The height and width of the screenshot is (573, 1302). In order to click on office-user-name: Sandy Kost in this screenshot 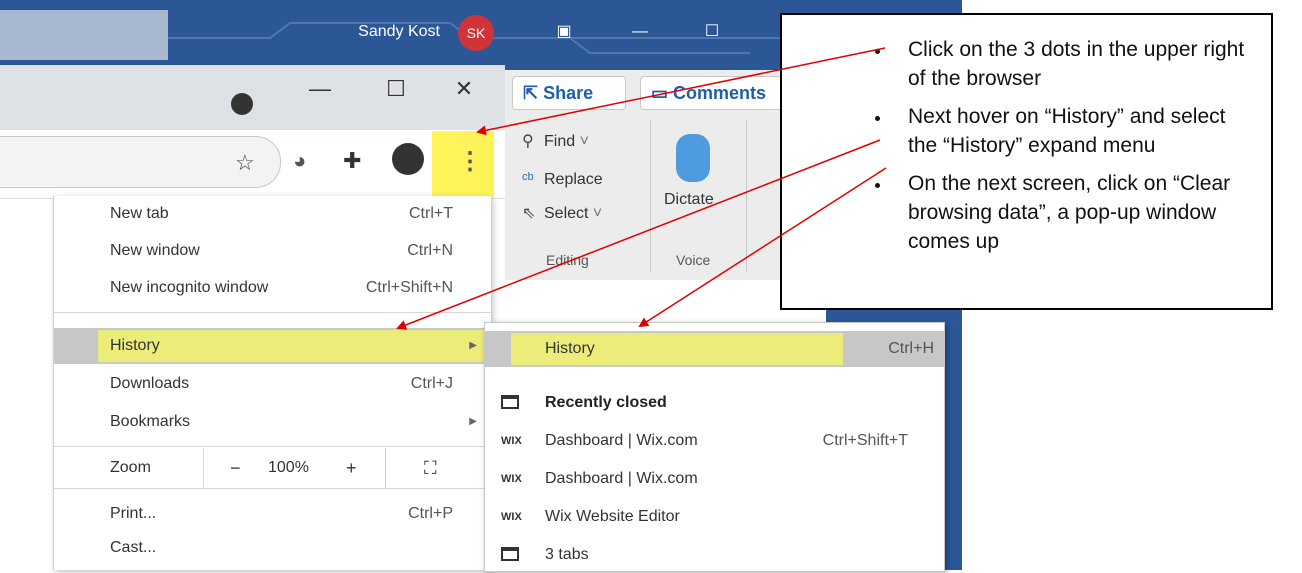, I will do `click(399, 31)`.